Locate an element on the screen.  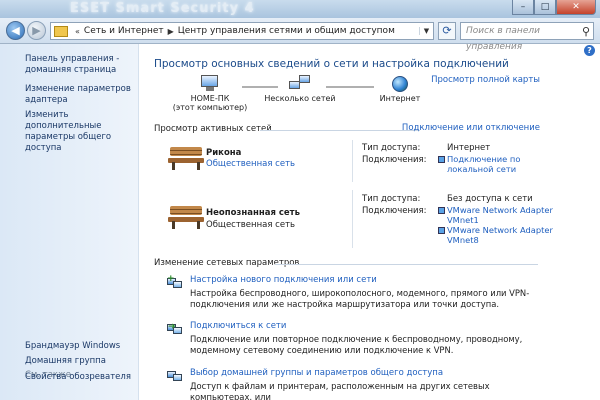
breadcrumb-network-internet: Сеть и Интернет is located at coordinates (124, 31).